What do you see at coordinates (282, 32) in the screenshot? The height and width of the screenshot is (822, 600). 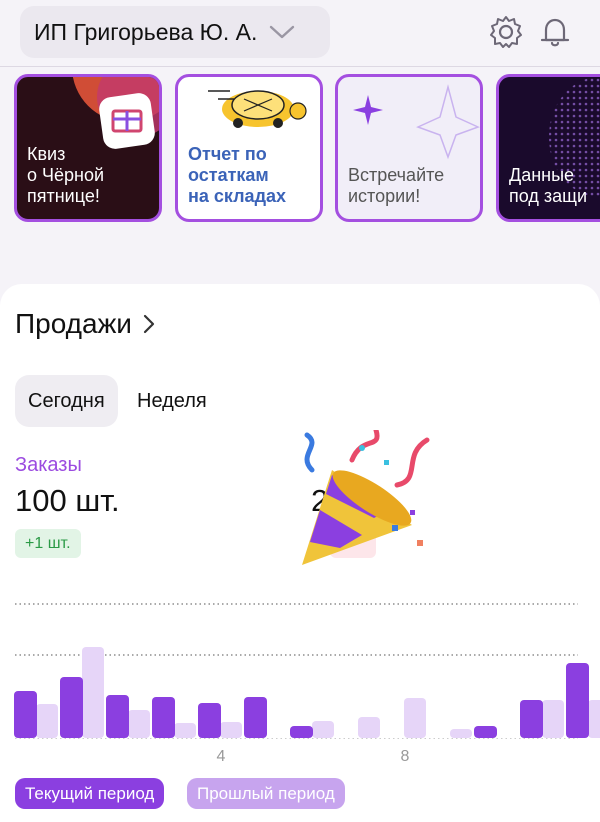 I see `chevron-down-icon` at bounding box center [282, 32].